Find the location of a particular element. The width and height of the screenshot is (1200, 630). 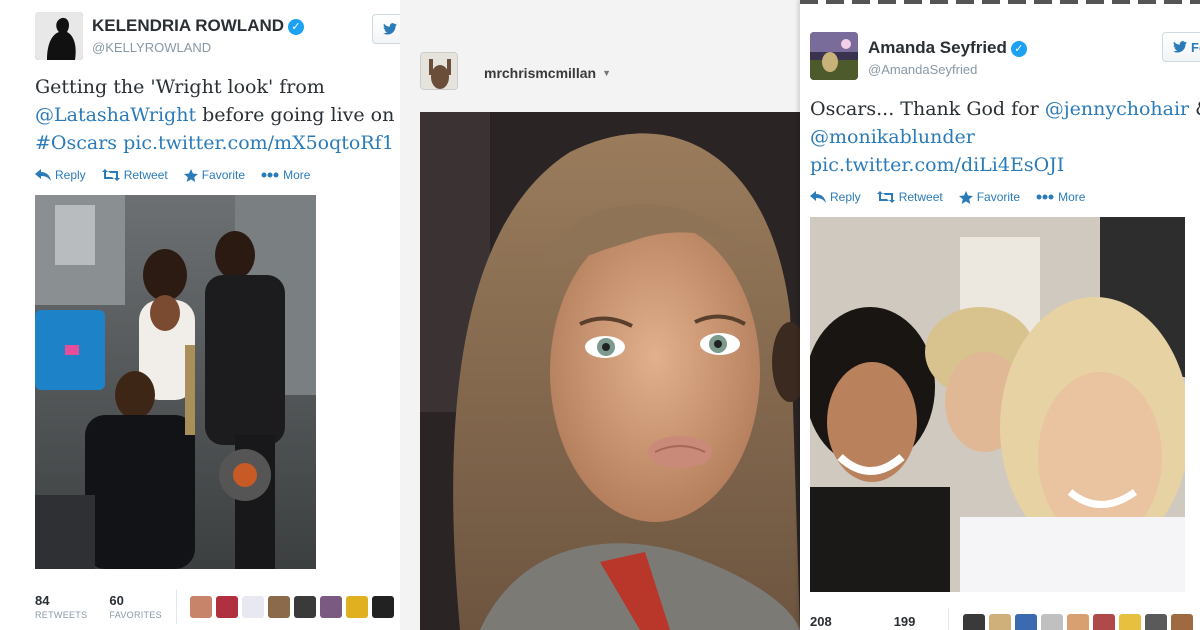

mention-link: @jennychohair is located at coordinates (1117, 109).